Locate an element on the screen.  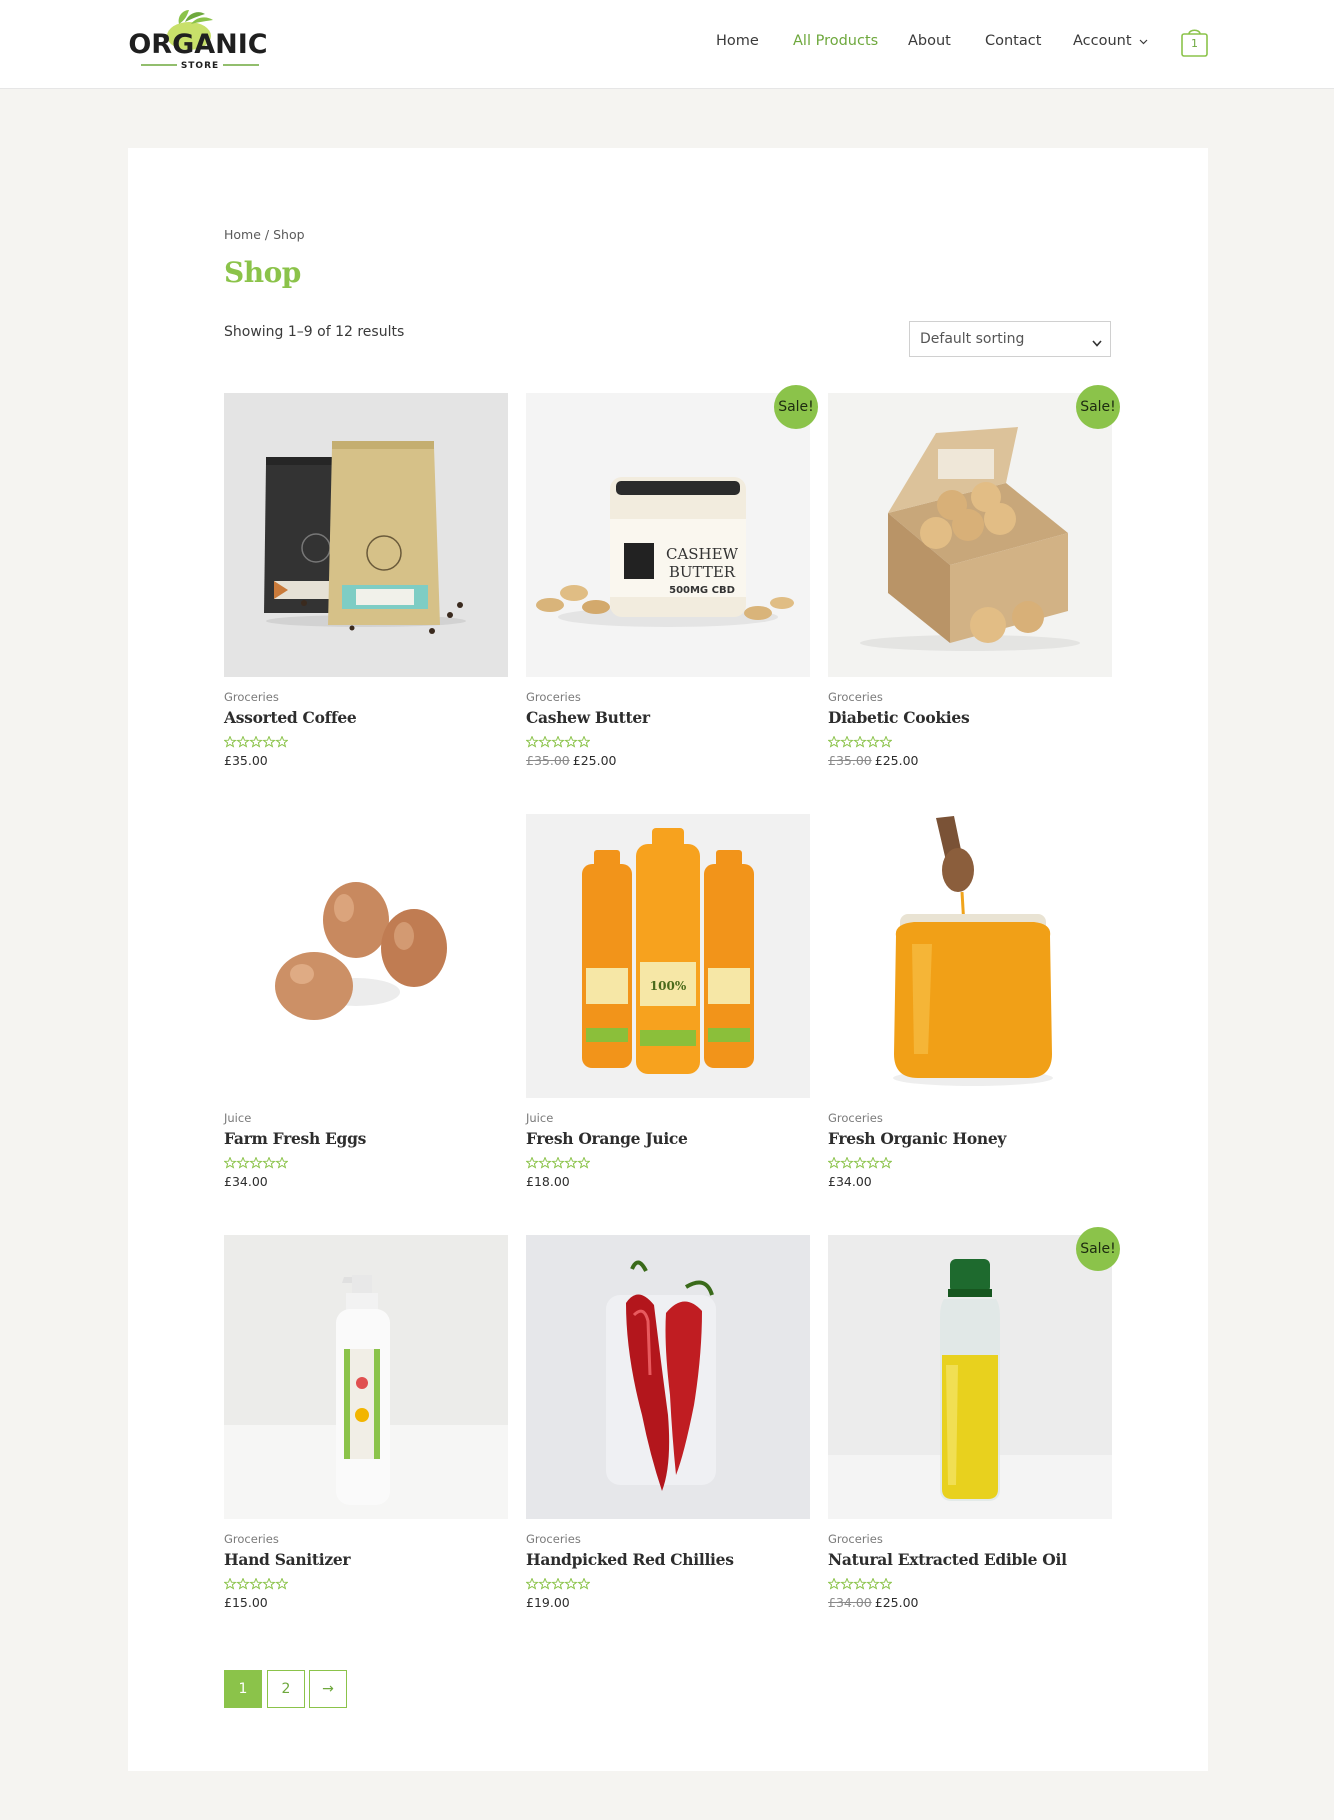
breadcrumb-home: Home is located at coordinates (242, 234).